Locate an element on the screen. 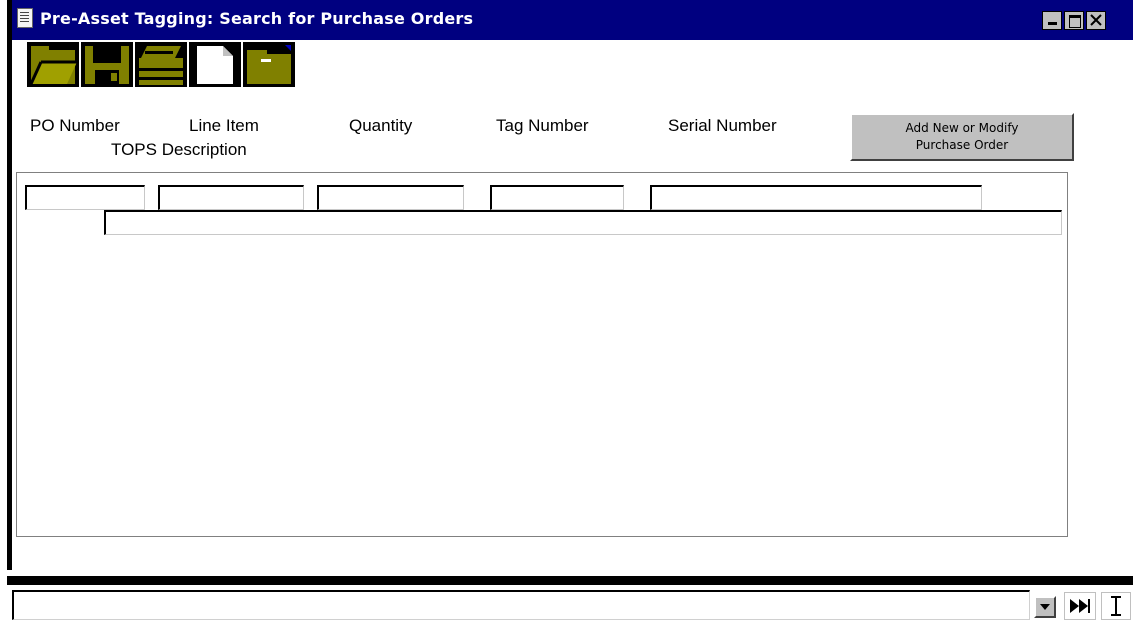 Image resolution: width=1133 pixels, height=626 pixels. tag-number-header: Tag Number is located at coordinates (542, 125).